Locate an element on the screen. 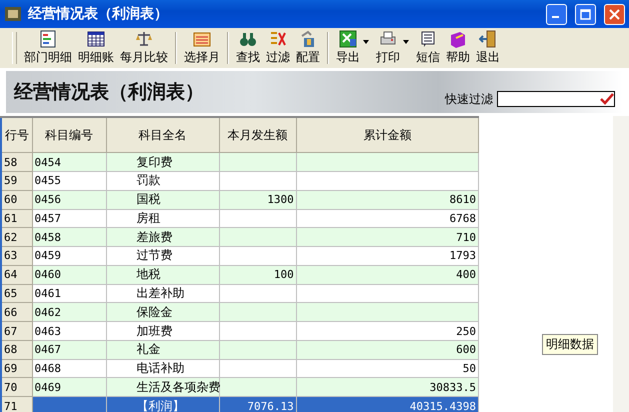 Image resolution: width=629 pixels, height=412 pixels. maximize-button is located at coordinates (585, 14).